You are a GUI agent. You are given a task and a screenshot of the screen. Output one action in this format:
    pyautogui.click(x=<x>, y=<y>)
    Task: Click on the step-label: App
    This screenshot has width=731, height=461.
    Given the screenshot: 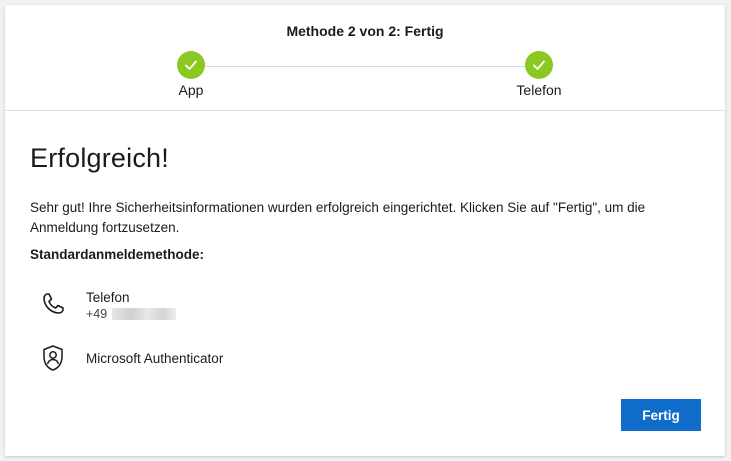 What is the action you would take?
    pyautogui.click(x=191, y=90)
    